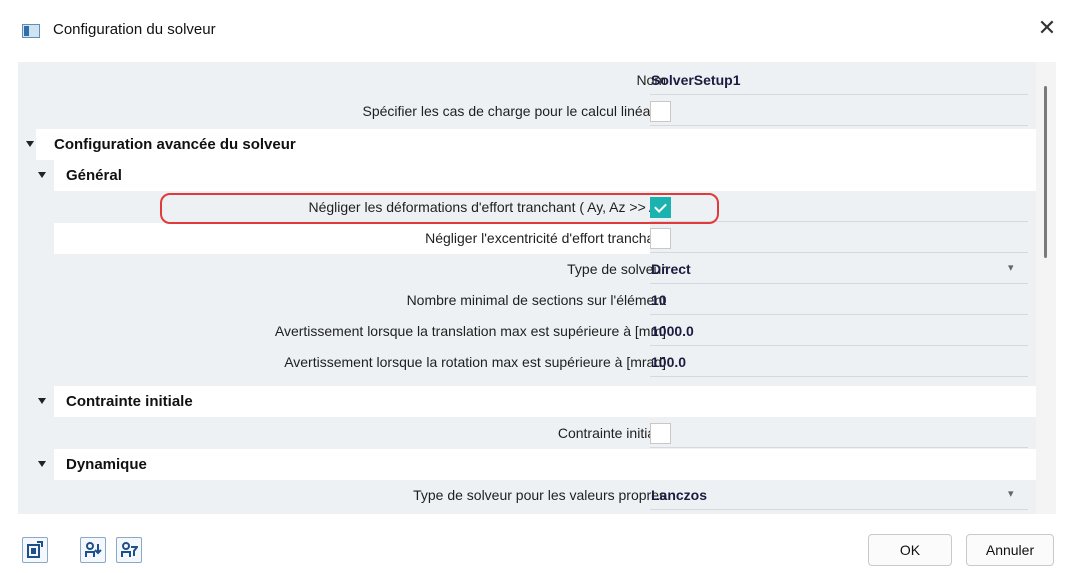  Describe the element at coordinates (527, 144) in the screenshot. I see `category-advanced-solver: Configuration avancée du solveur` at that location.